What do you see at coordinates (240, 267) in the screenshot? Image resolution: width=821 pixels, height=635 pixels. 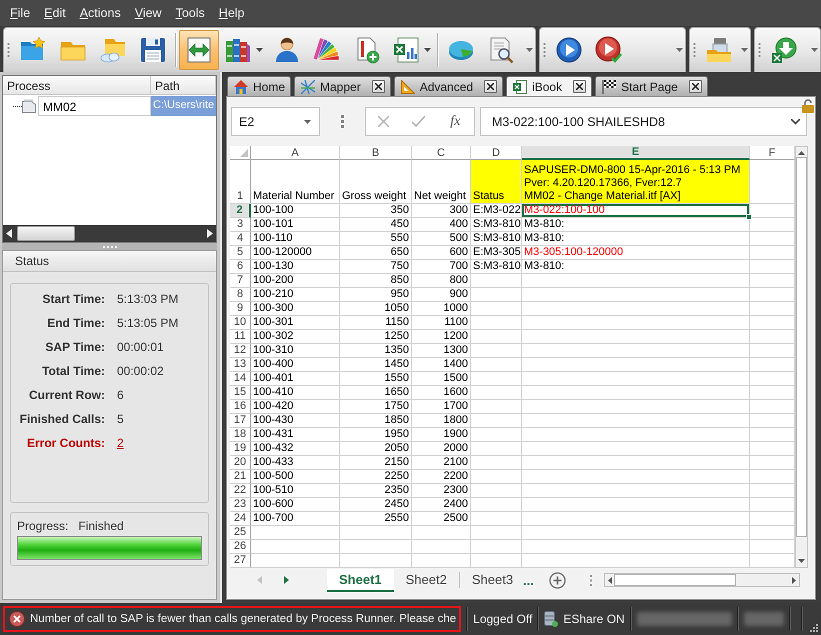 I see `row-header: 6` at bounding box center [240, 267].